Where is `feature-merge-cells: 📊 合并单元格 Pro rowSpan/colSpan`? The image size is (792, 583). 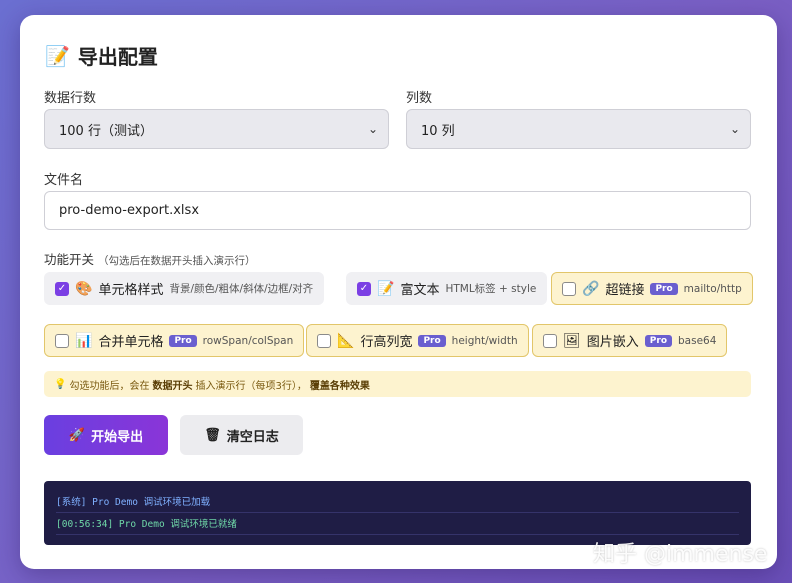 feature-merge-cells: 📊 合并单元格 Pro rowSpan/colSpan is located at coordinates (174, 340).